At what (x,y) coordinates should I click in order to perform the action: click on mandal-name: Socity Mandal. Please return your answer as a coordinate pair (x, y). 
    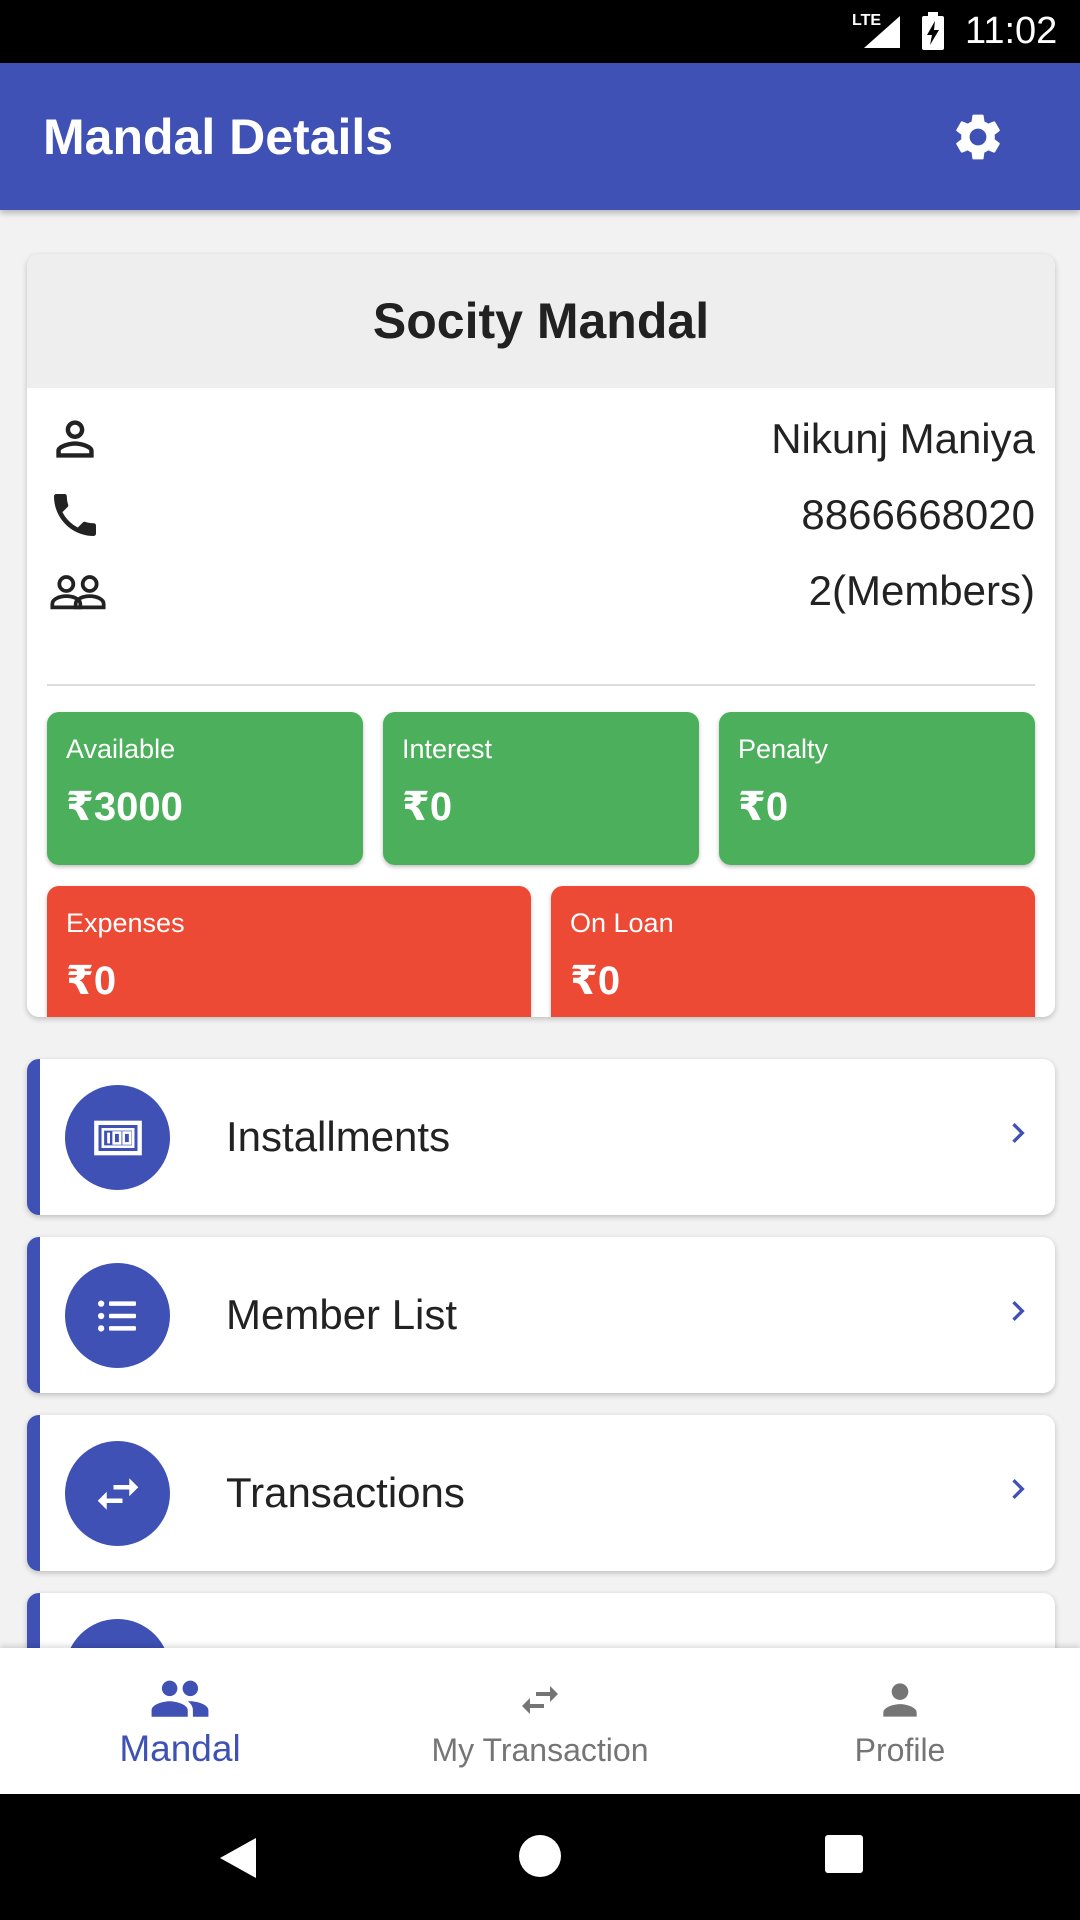
    Looking at the image, I should click on (541, 321).